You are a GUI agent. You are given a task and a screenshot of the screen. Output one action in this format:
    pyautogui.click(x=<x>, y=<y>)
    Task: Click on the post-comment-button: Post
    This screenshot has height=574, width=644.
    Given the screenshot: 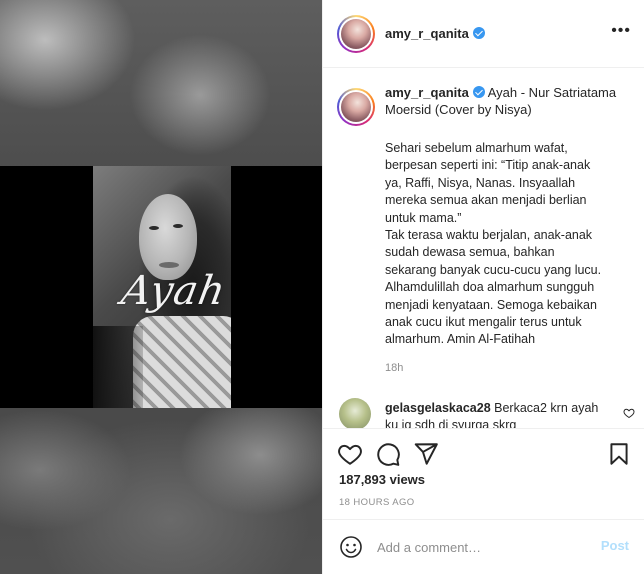 What is the action you would take?
    pyautogui.click(x=615, y=545)
    